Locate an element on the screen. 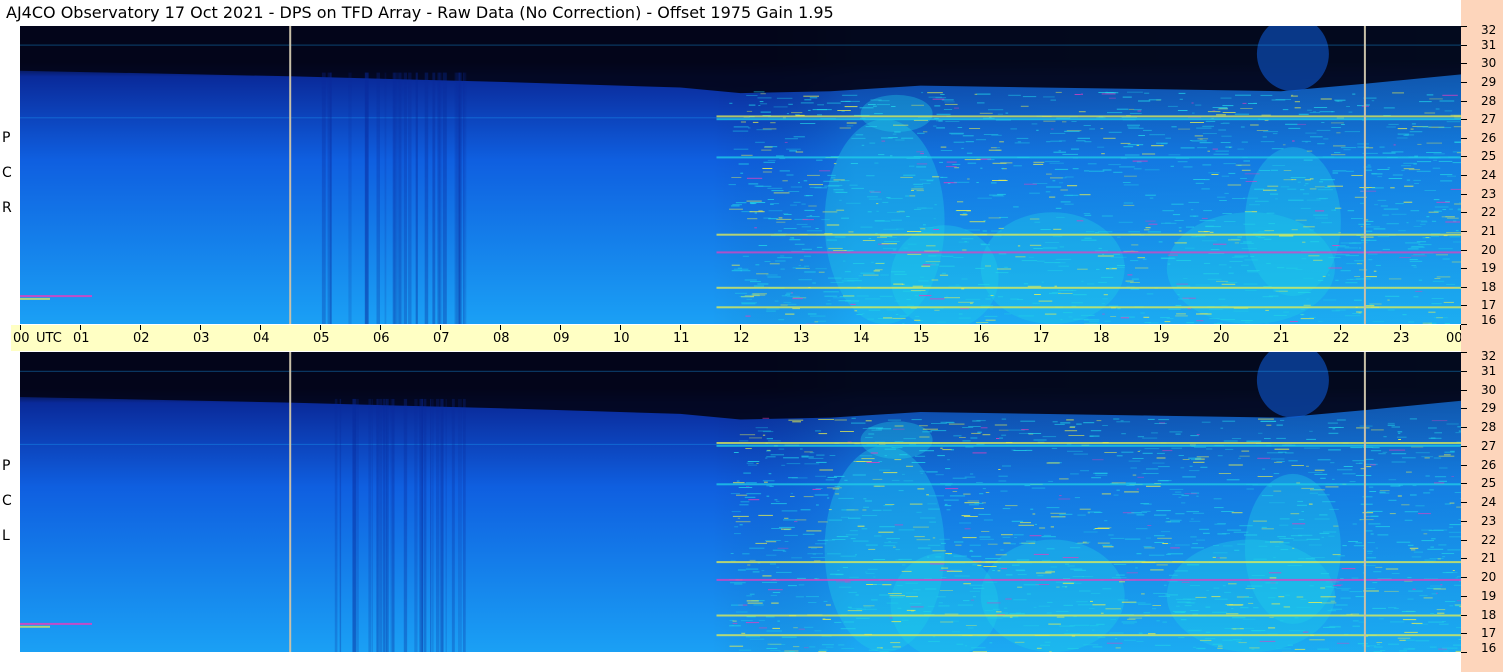  hour-tick is located at coordinates (1040, 327).